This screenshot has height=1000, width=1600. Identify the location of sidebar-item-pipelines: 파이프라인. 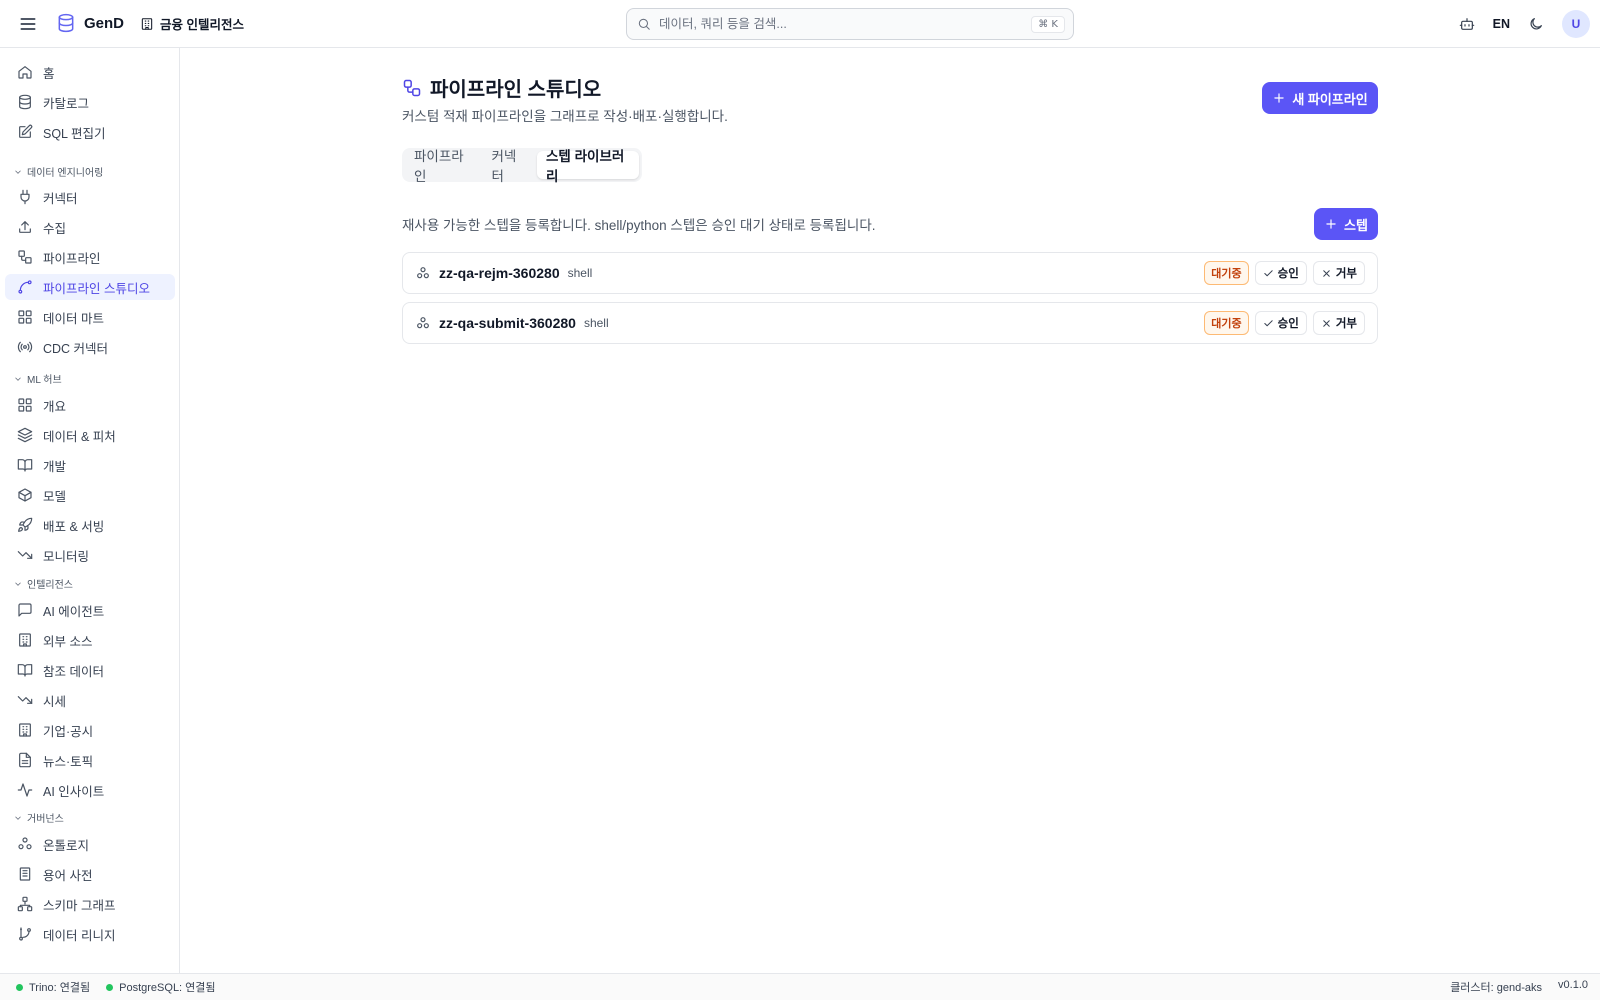
(90, 257).